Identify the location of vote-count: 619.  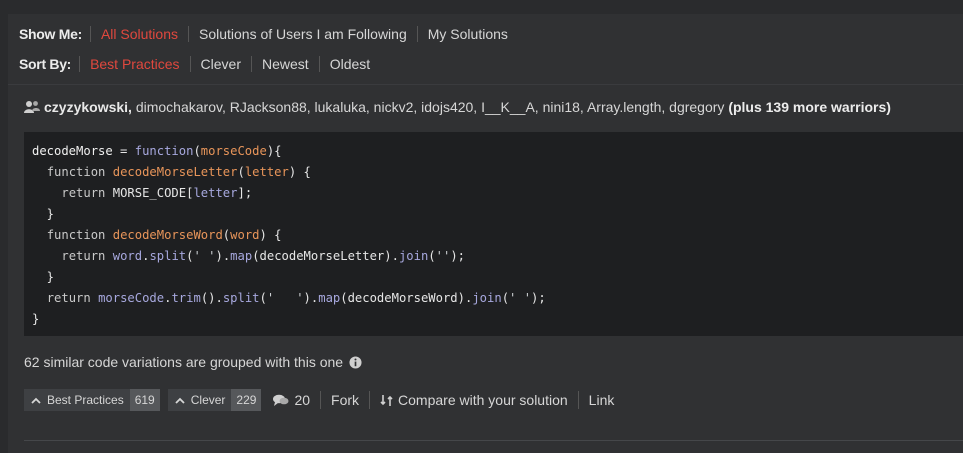
(144, 400).